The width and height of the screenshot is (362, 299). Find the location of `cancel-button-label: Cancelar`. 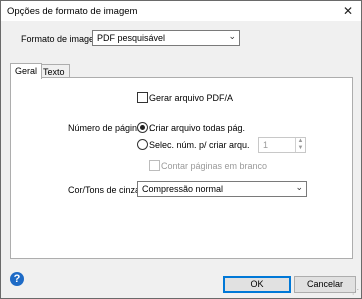

cancel-button-label: Cancelar is located at coordinates (325, 284).